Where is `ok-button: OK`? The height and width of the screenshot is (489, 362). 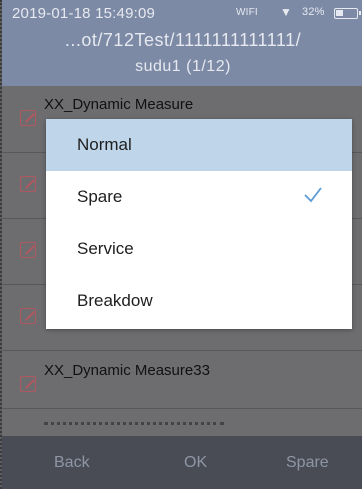 ok-button: OK is located at coordinates (195, 463).